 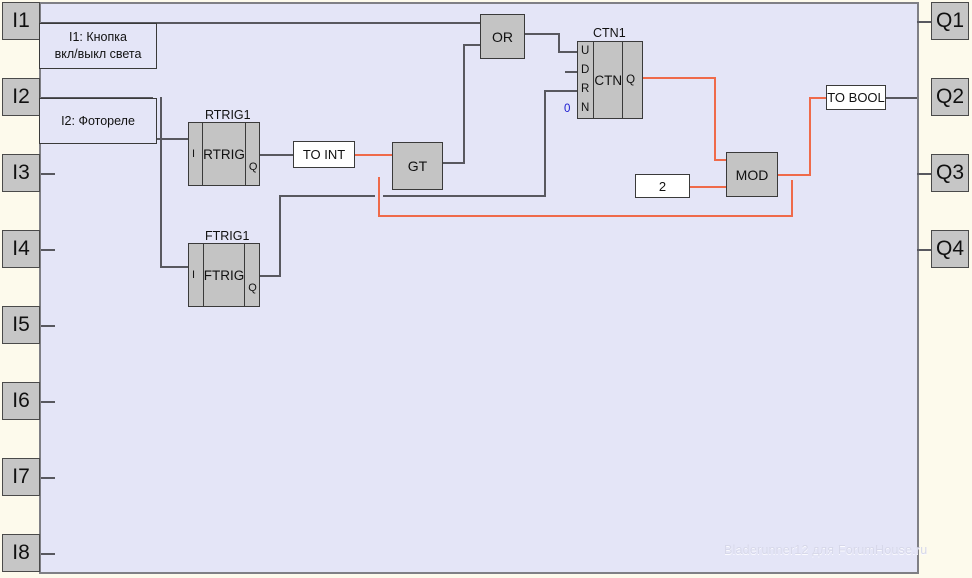 What do you see at coordinates (161, 182) in the screenshot?
I see `wire-i2-branch-v-b` at bounding box center [161, 182].